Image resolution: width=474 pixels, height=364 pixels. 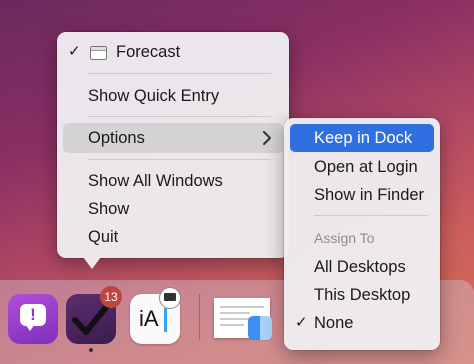 I want to click on submenu-item-this-desktop: This Desktop, so click(x=362, y=295).